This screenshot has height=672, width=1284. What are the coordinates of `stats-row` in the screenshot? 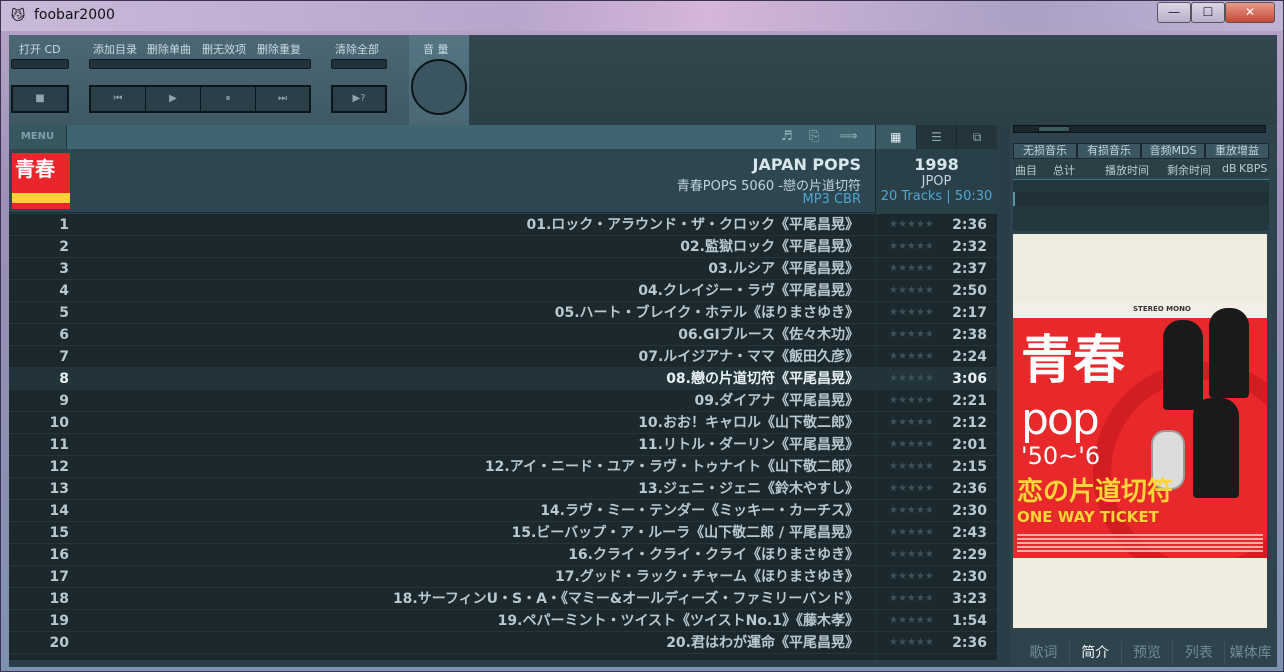 It's located at (1141, 199).